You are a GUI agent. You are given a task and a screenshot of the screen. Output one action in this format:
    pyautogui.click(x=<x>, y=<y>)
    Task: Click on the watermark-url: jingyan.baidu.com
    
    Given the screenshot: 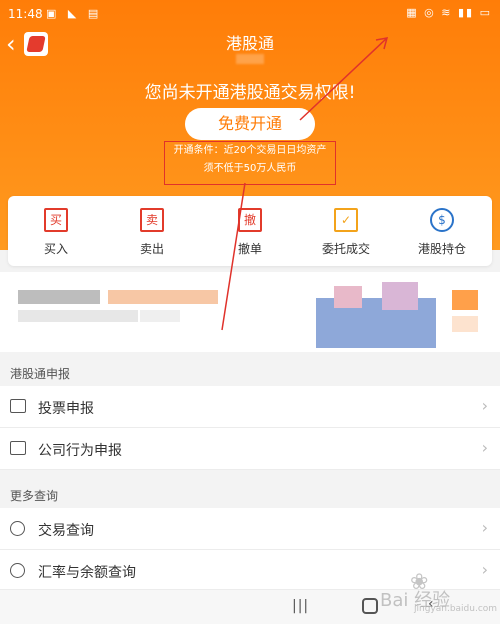 What is the action you would take?
    pyautogui.click(x=456, y=609)
    